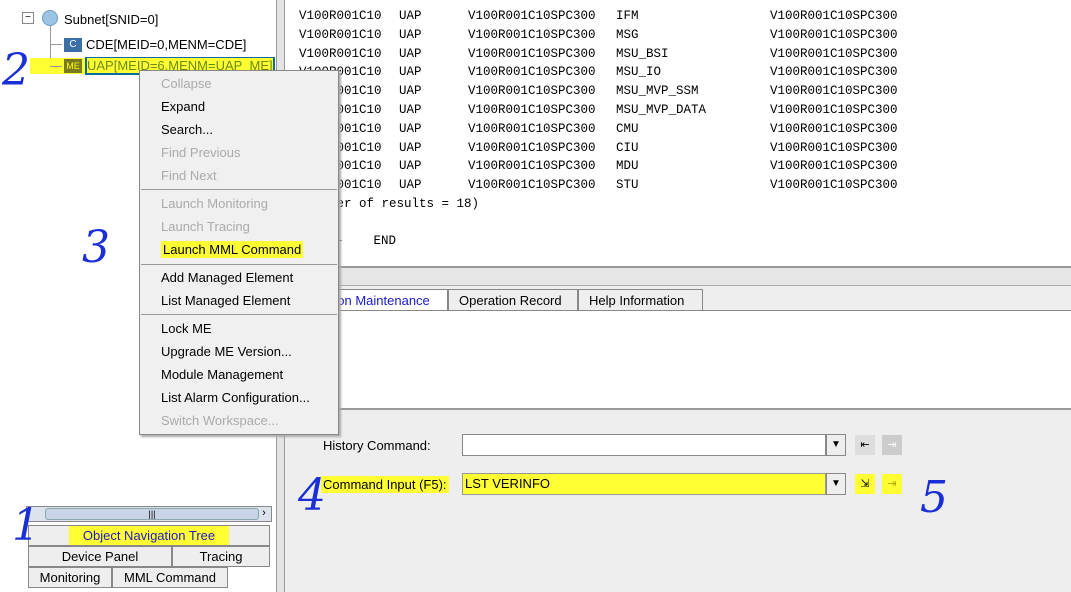  Describe the element at coordinates (892, 484) in the screenshot. I see `execute-command-icon: ⇥` at that location.